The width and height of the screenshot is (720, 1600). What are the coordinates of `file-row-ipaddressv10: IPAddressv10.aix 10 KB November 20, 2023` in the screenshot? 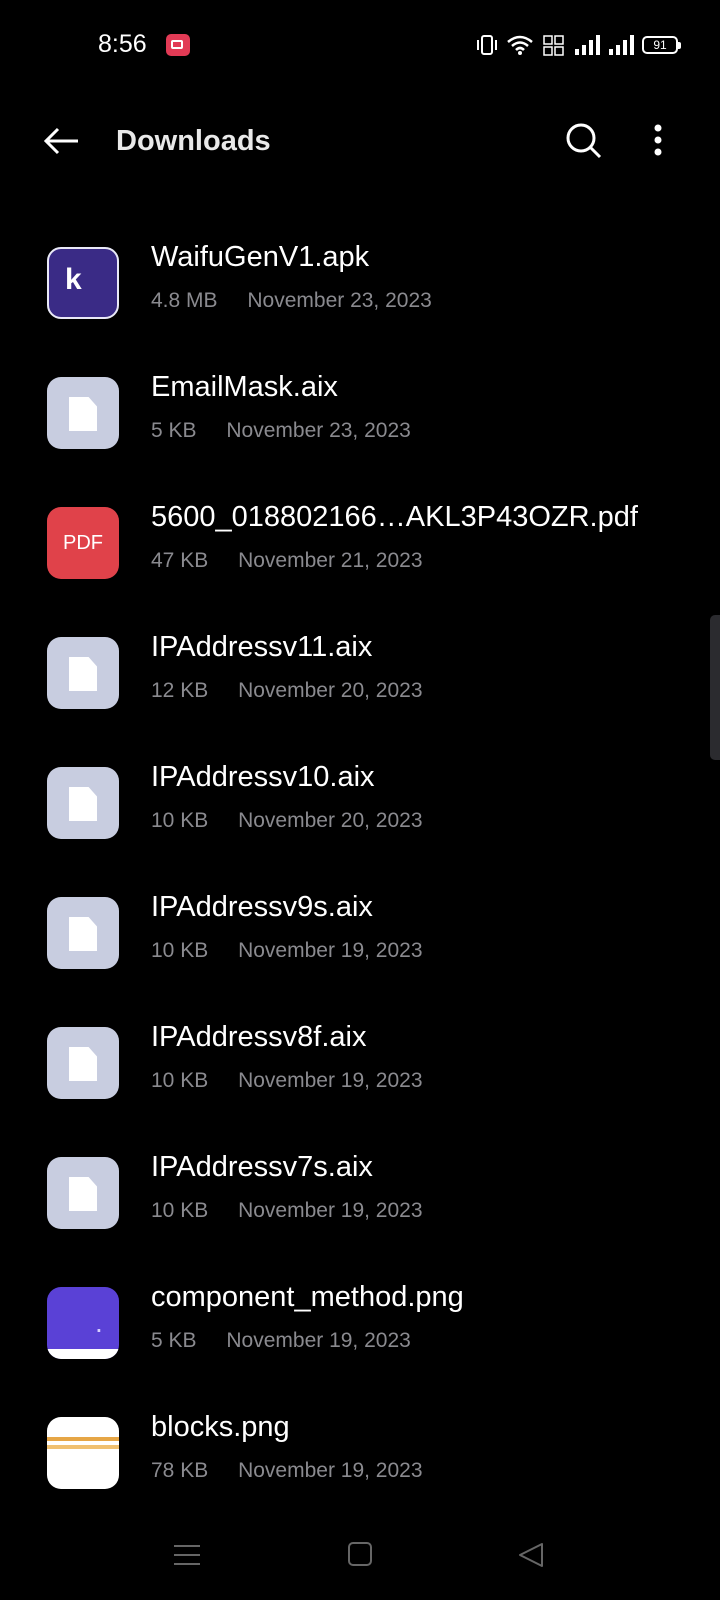 It's located at (360, 810).